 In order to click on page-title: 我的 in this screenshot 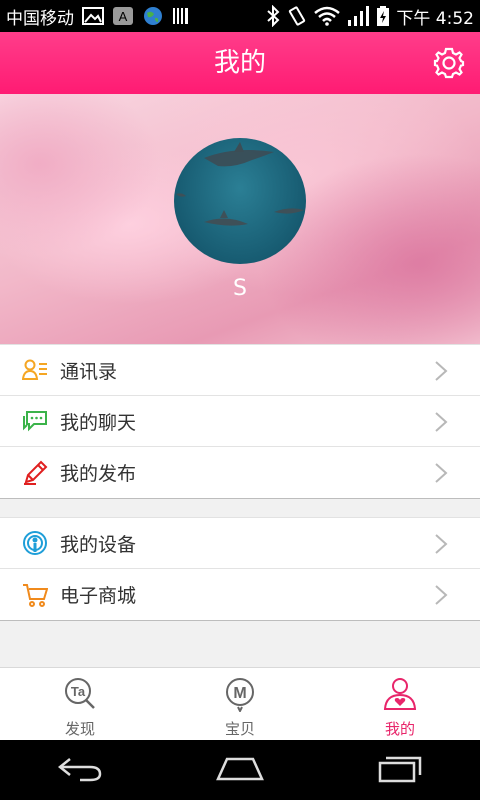, I will do `click(239, 63)`.